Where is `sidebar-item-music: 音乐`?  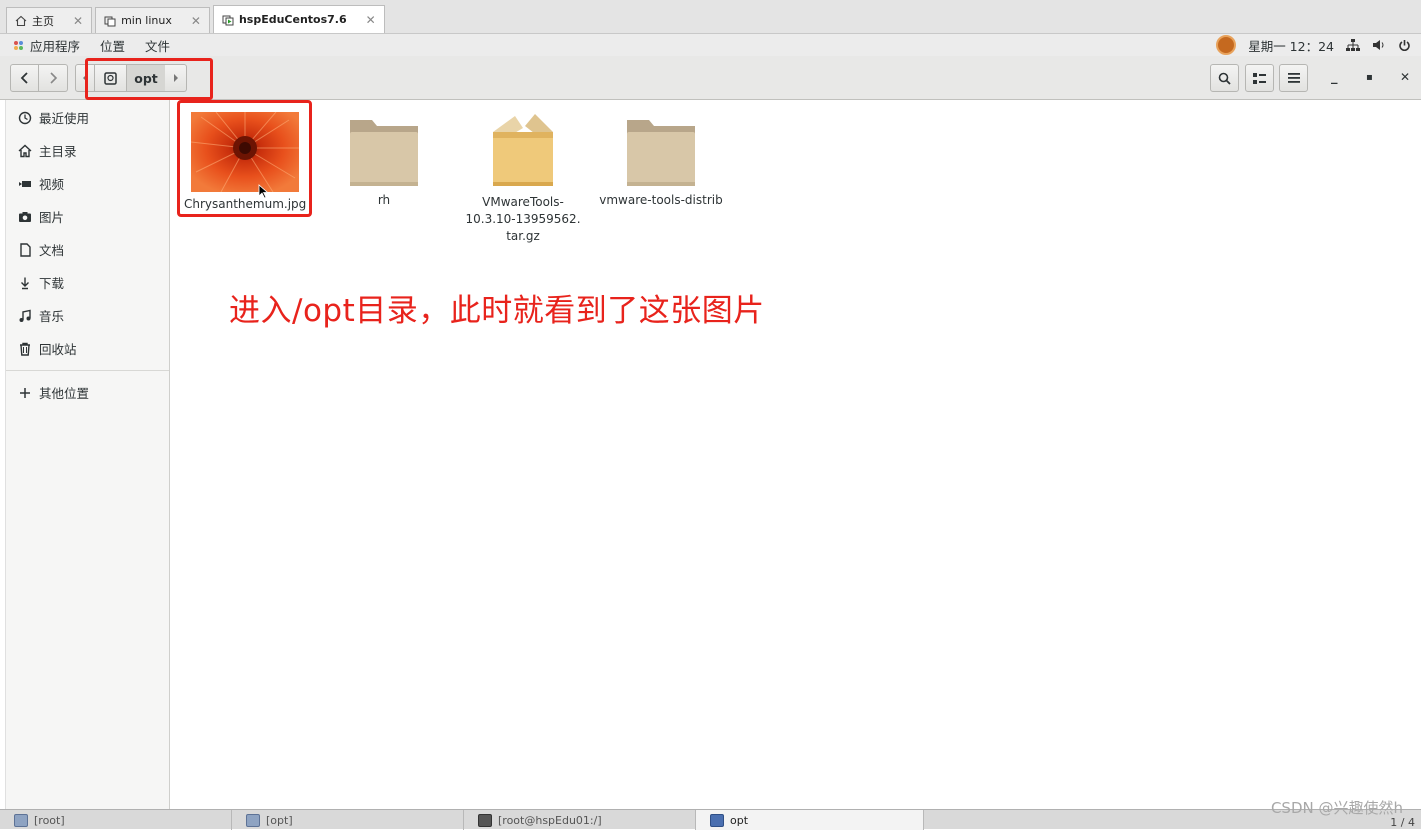 sidebar-item-music: 音乐 is located at coordinates (87, 315).